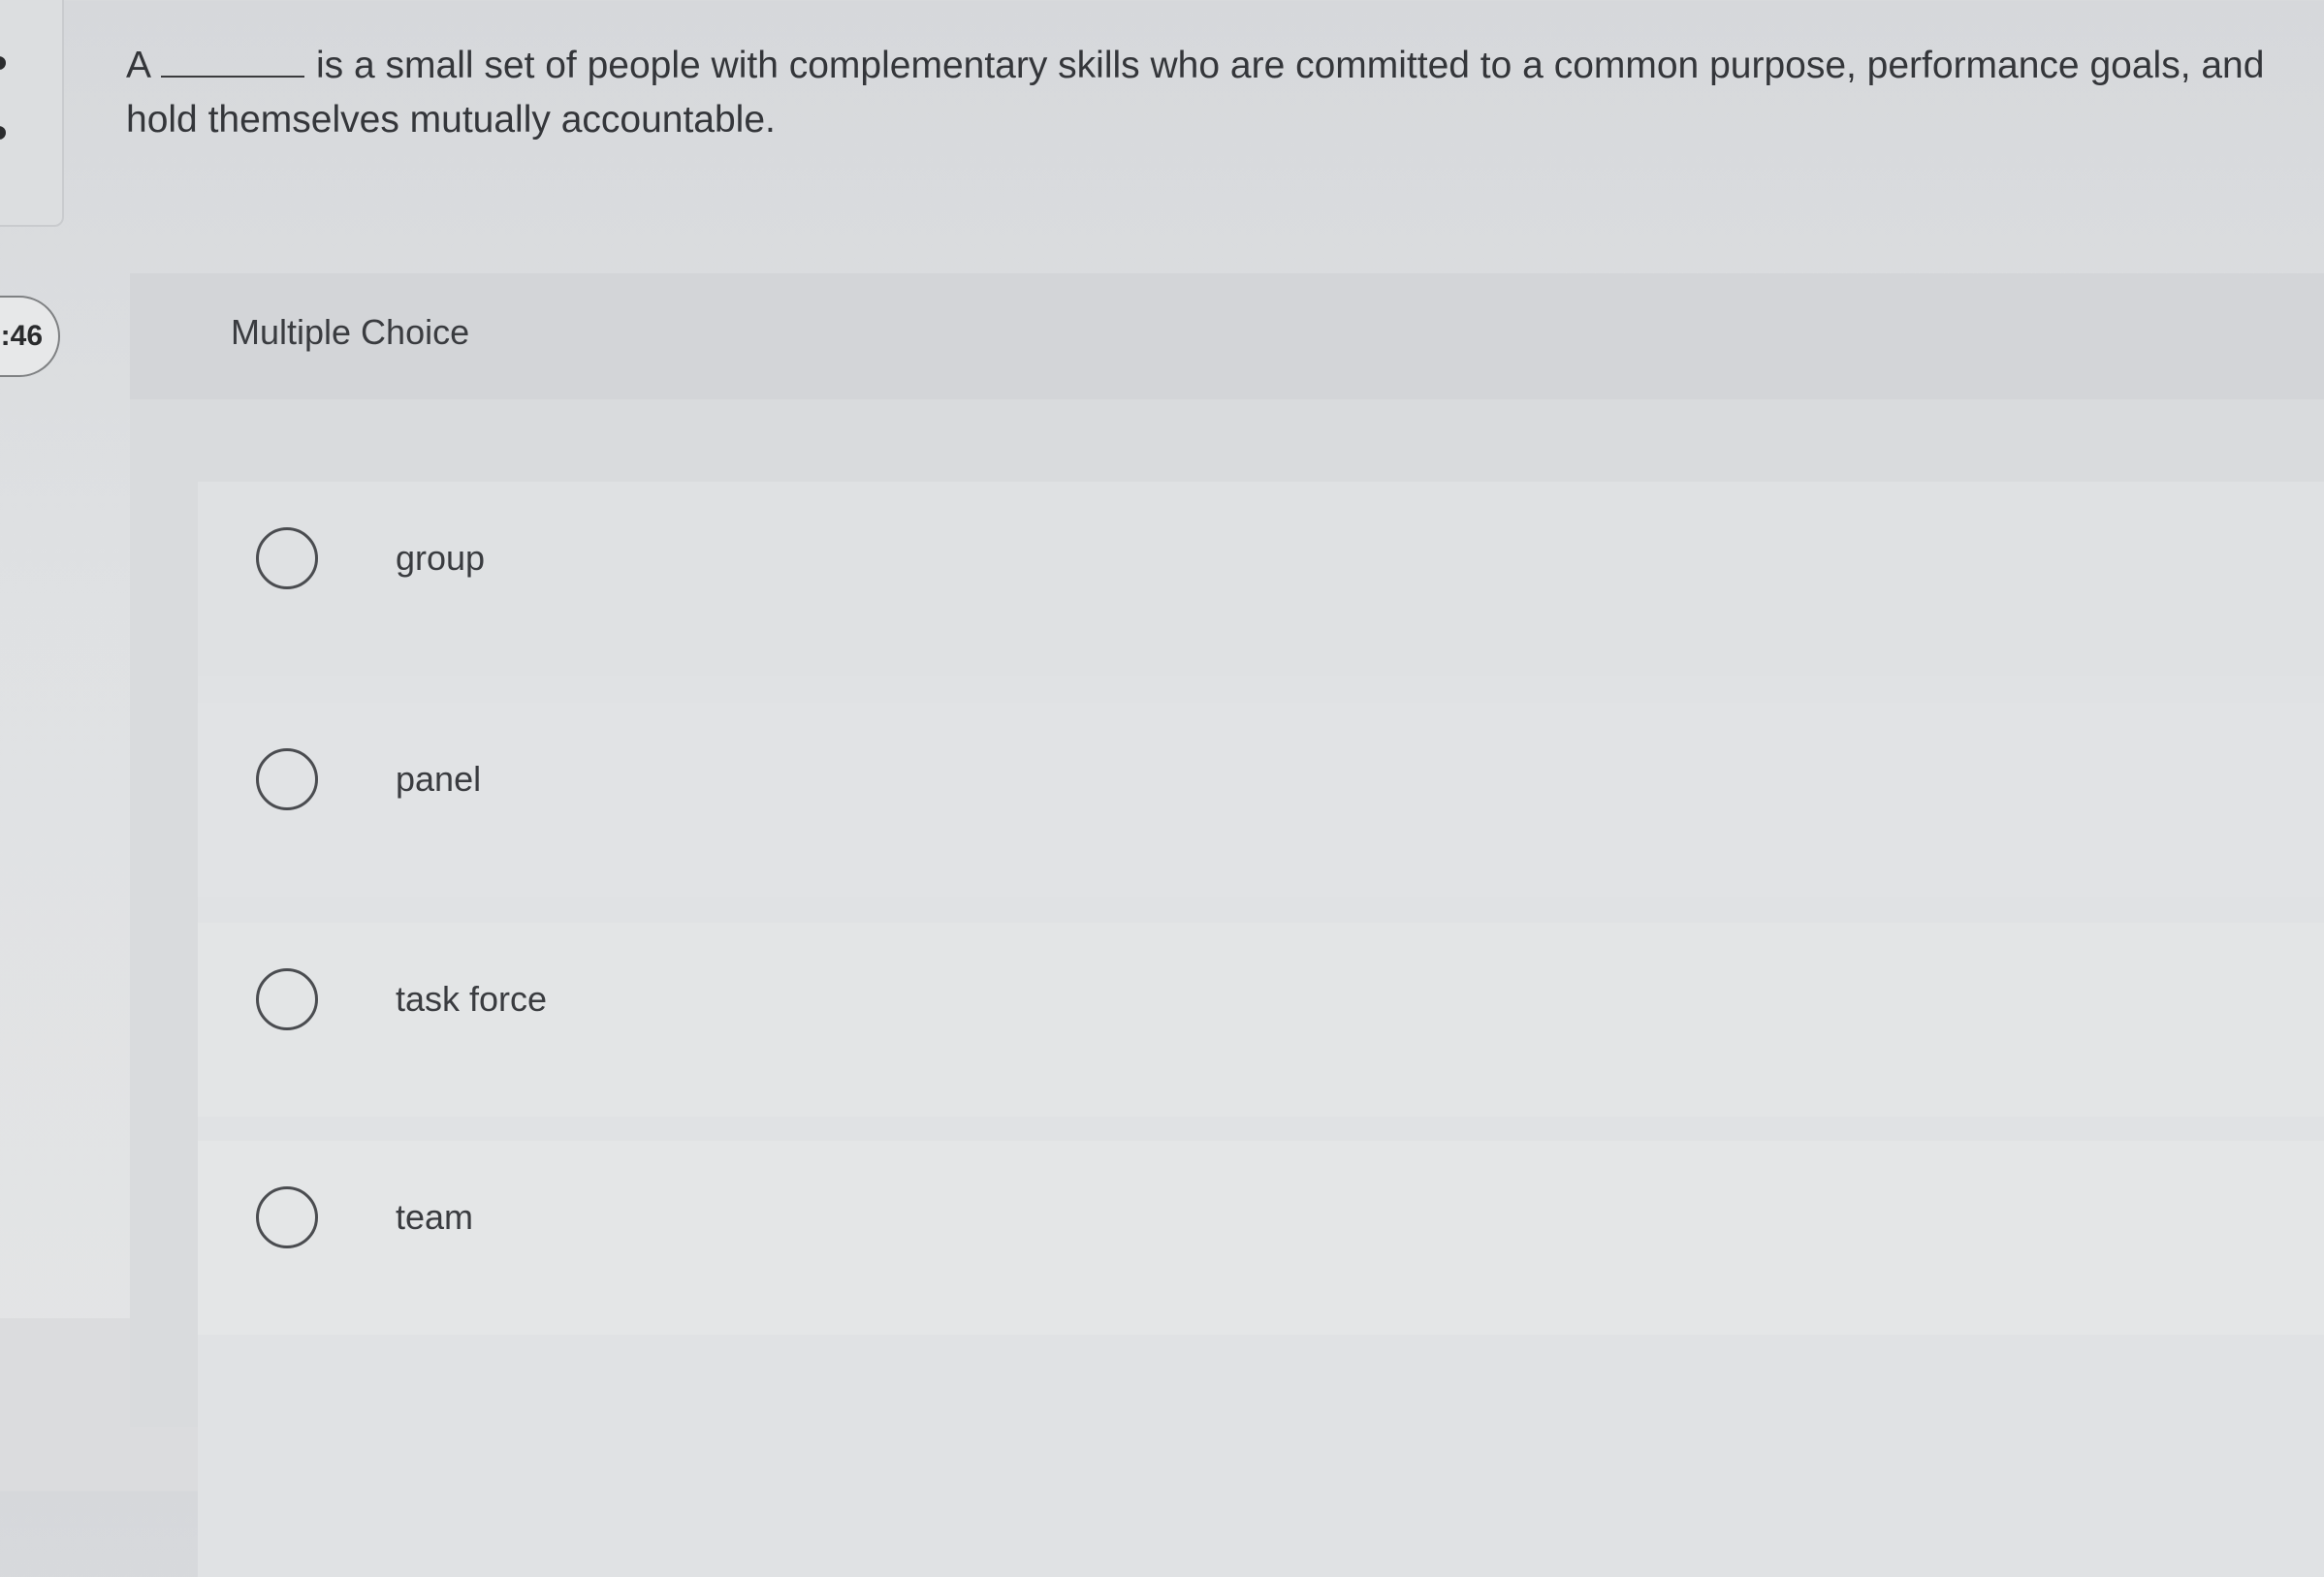 This screenshot has width=2324, height=1577. Describe the element at coordinates (233, 60) in the screenshot. I see `answer-blank` at that location.